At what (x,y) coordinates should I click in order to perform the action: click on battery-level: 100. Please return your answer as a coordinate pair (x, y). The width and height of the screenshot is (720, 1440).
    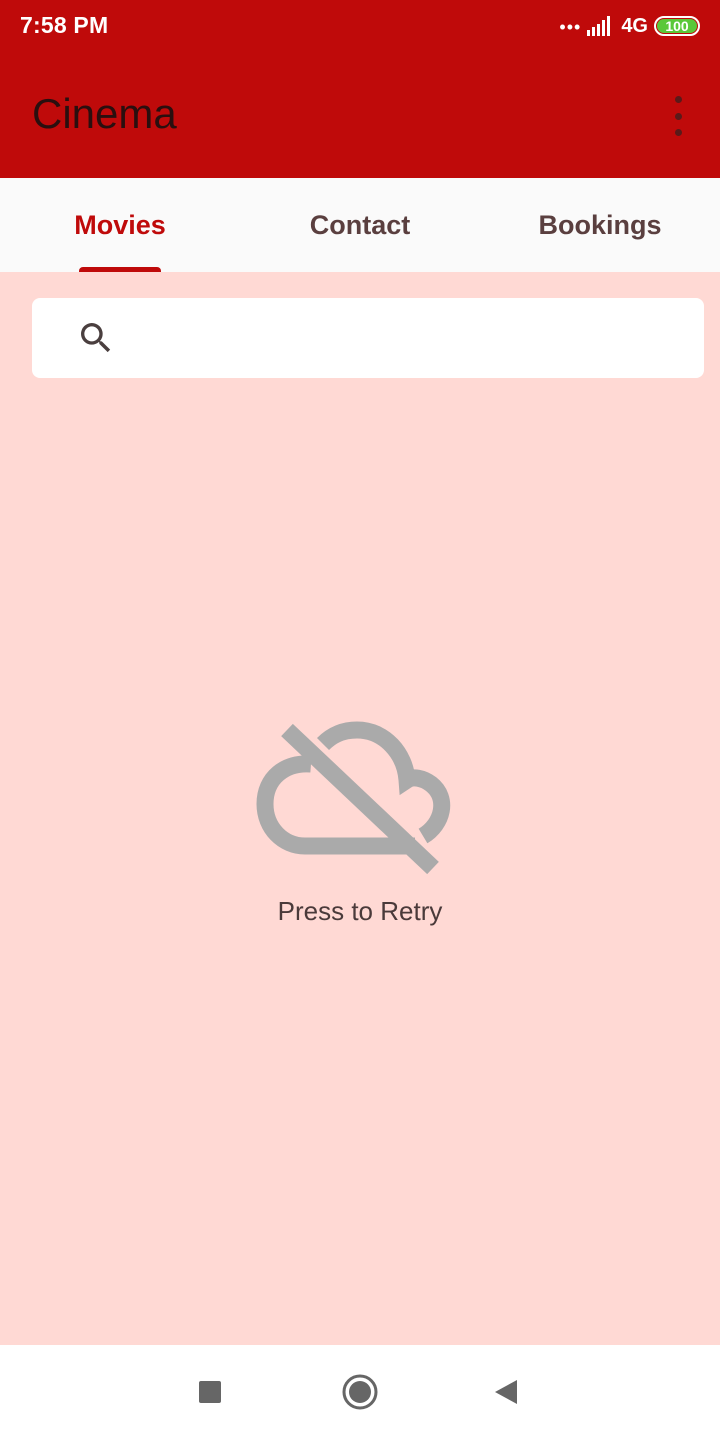
    Looking at the image, I should click on (677, 26).